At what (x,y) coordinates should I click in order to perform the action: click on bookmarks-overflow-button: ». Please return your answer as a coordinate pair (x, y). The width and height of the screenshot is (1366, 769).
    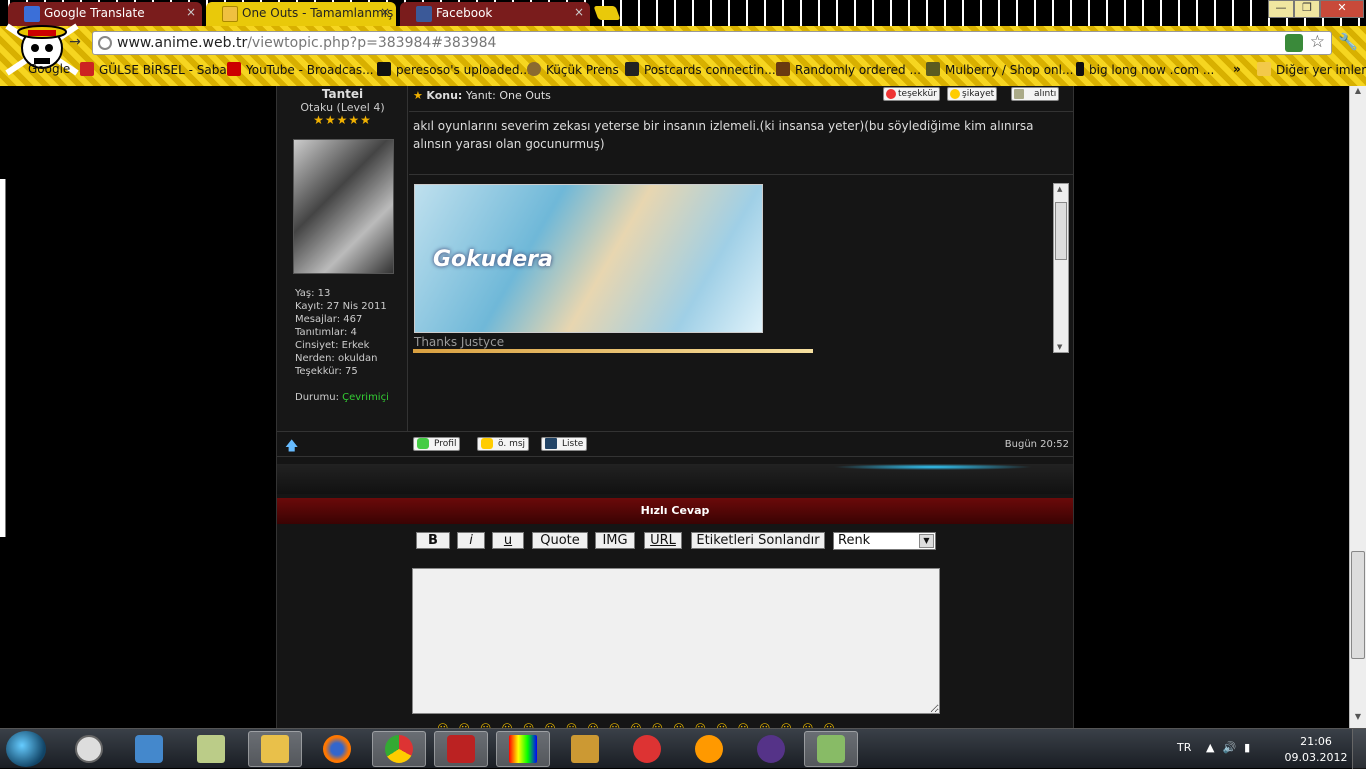
    Looking at the image, I should click on (1237, 69).